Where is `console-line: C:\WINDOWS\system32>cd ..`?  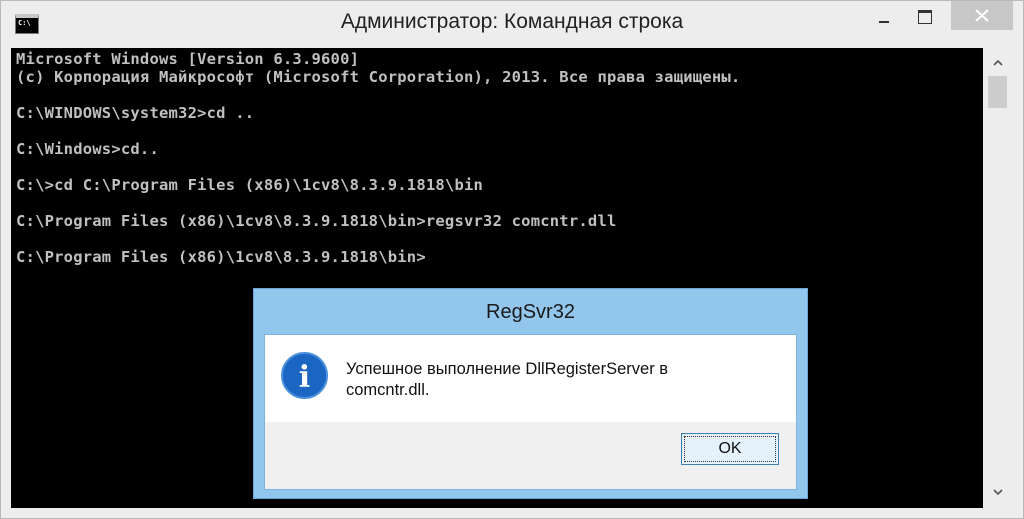 console-line: C:\WINDOWS\system32>cd .. is located at coordinates (135, 113).